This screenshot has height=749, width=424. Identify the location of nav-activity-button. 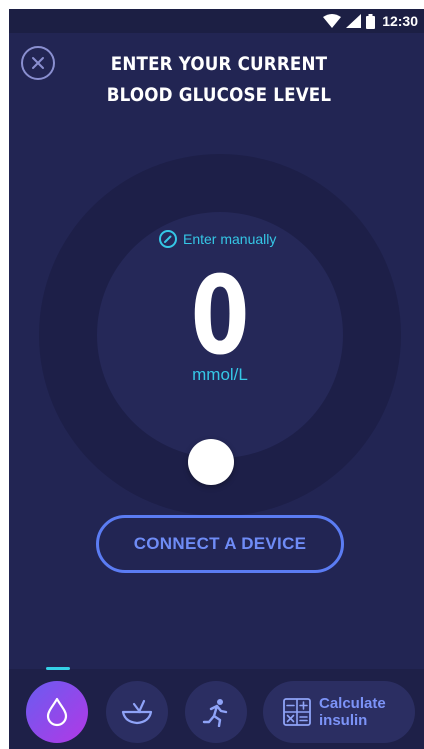
(216, 712).